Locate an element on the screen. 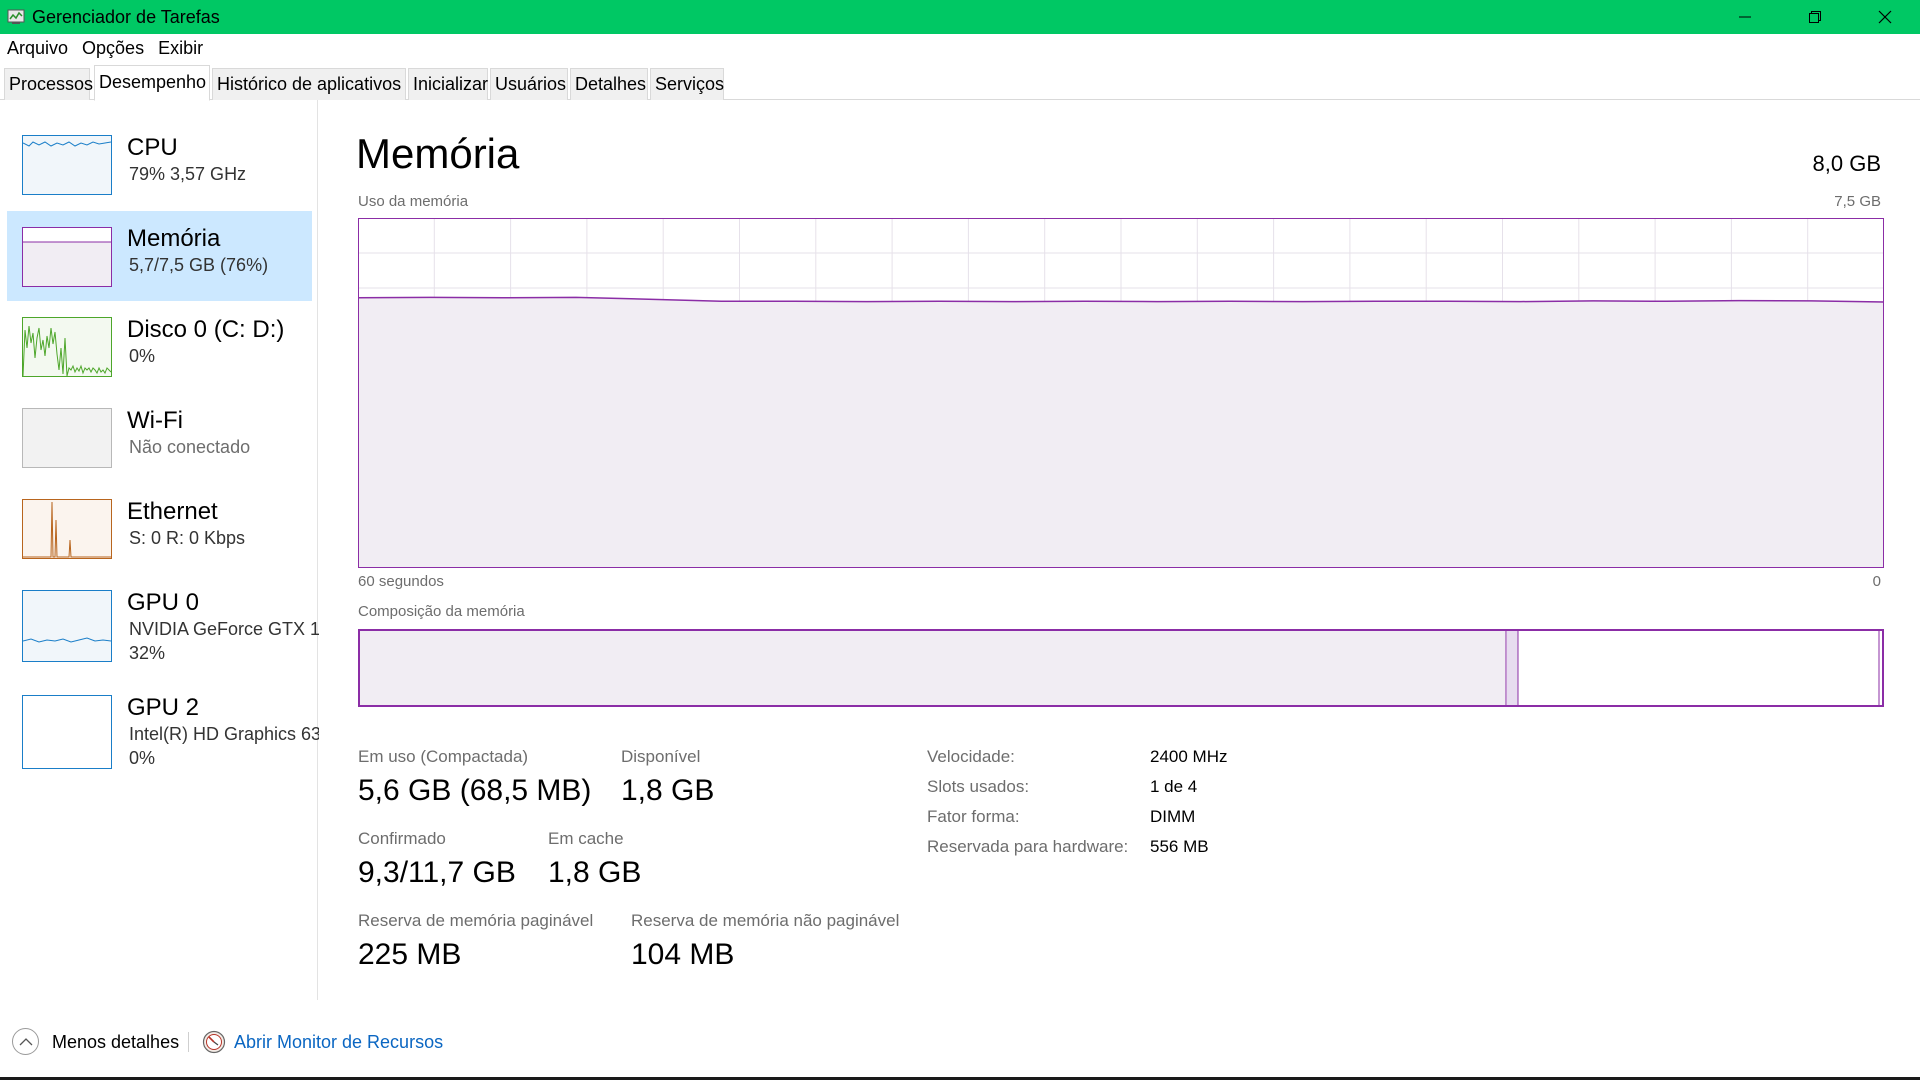 Image resolution: width=1920 pixels, height=1080 pixels. wifi-thumbnail is located at coordinates (67, 438).